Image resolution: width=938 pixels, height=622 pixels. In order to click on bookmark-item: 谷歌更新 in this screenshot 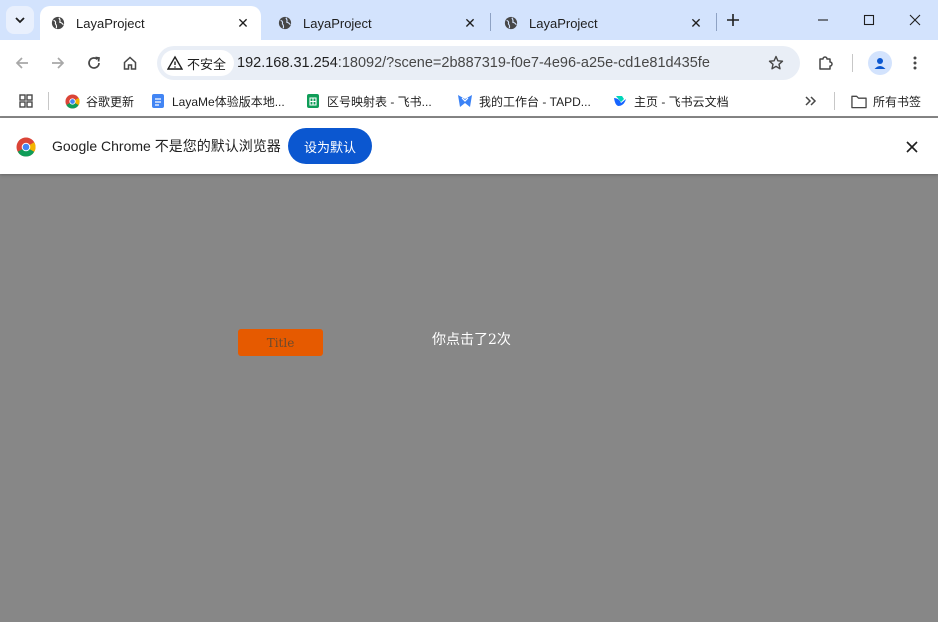, I will do `click(99, 101)`.